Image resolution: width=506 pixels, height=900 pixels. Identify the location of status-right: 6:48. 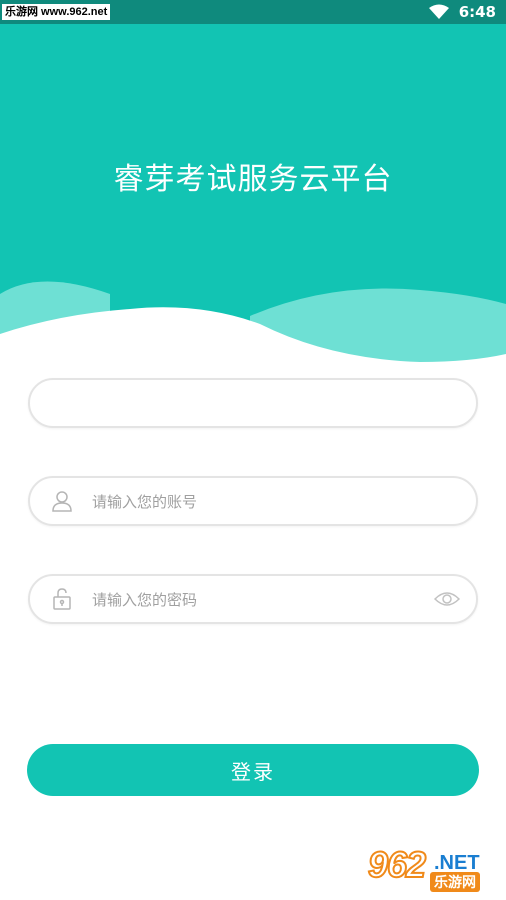
(462, 12).